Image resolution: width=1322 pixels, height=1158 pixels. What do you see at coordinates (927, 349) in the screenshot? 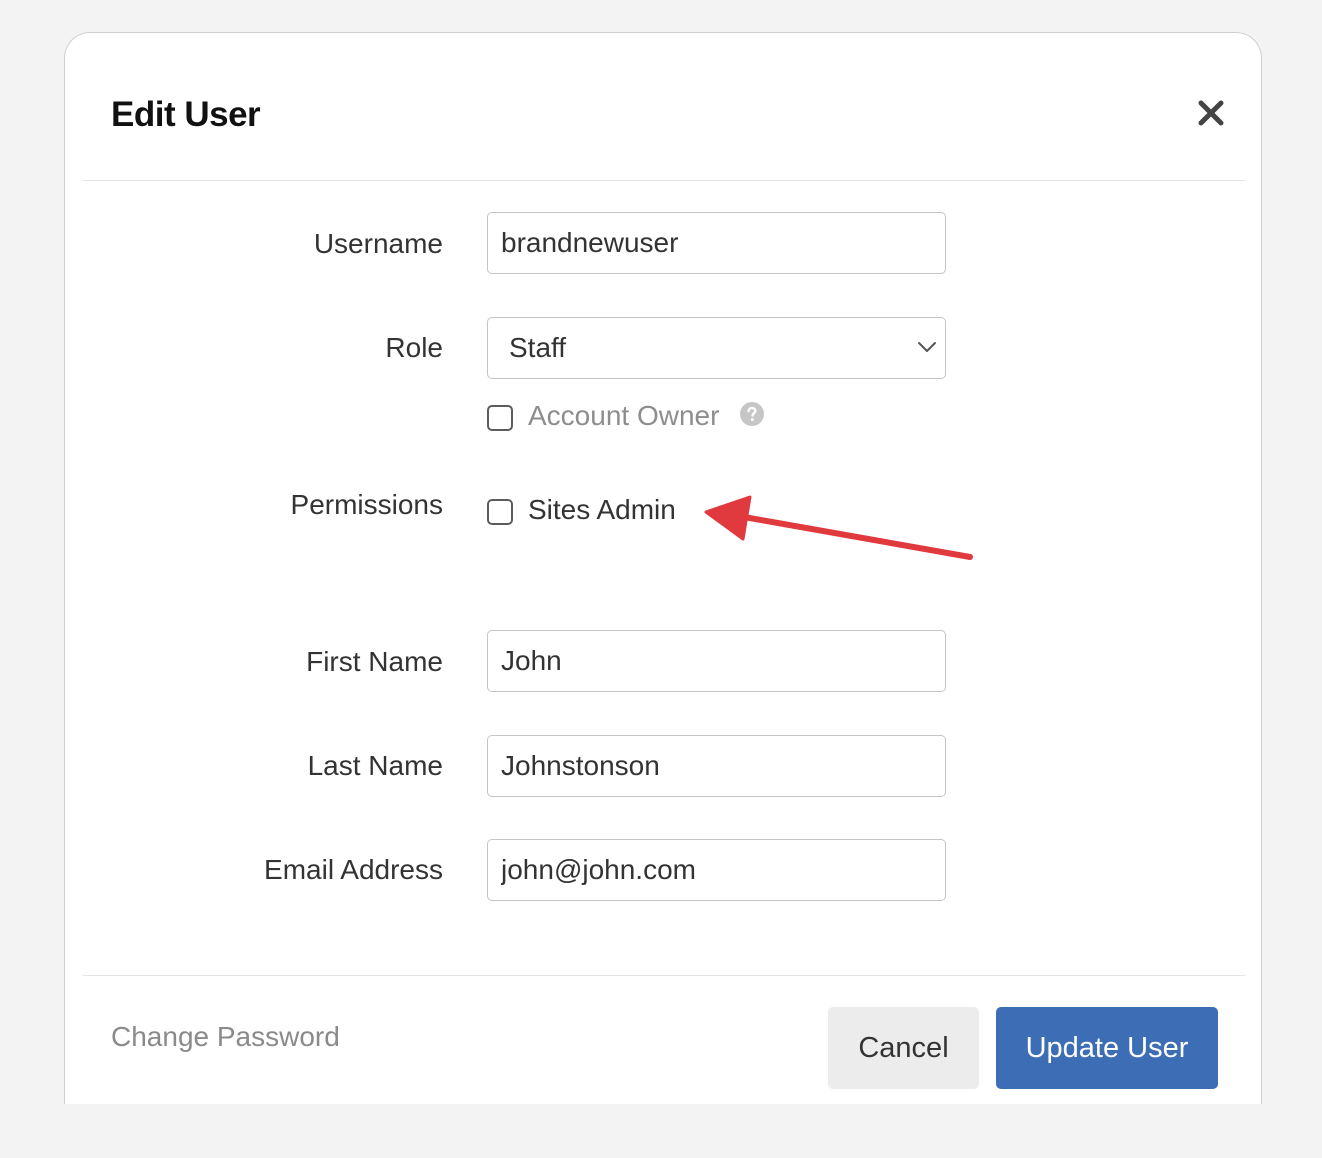
I see `chevron-down-icon` at bounding box center [927, 349].